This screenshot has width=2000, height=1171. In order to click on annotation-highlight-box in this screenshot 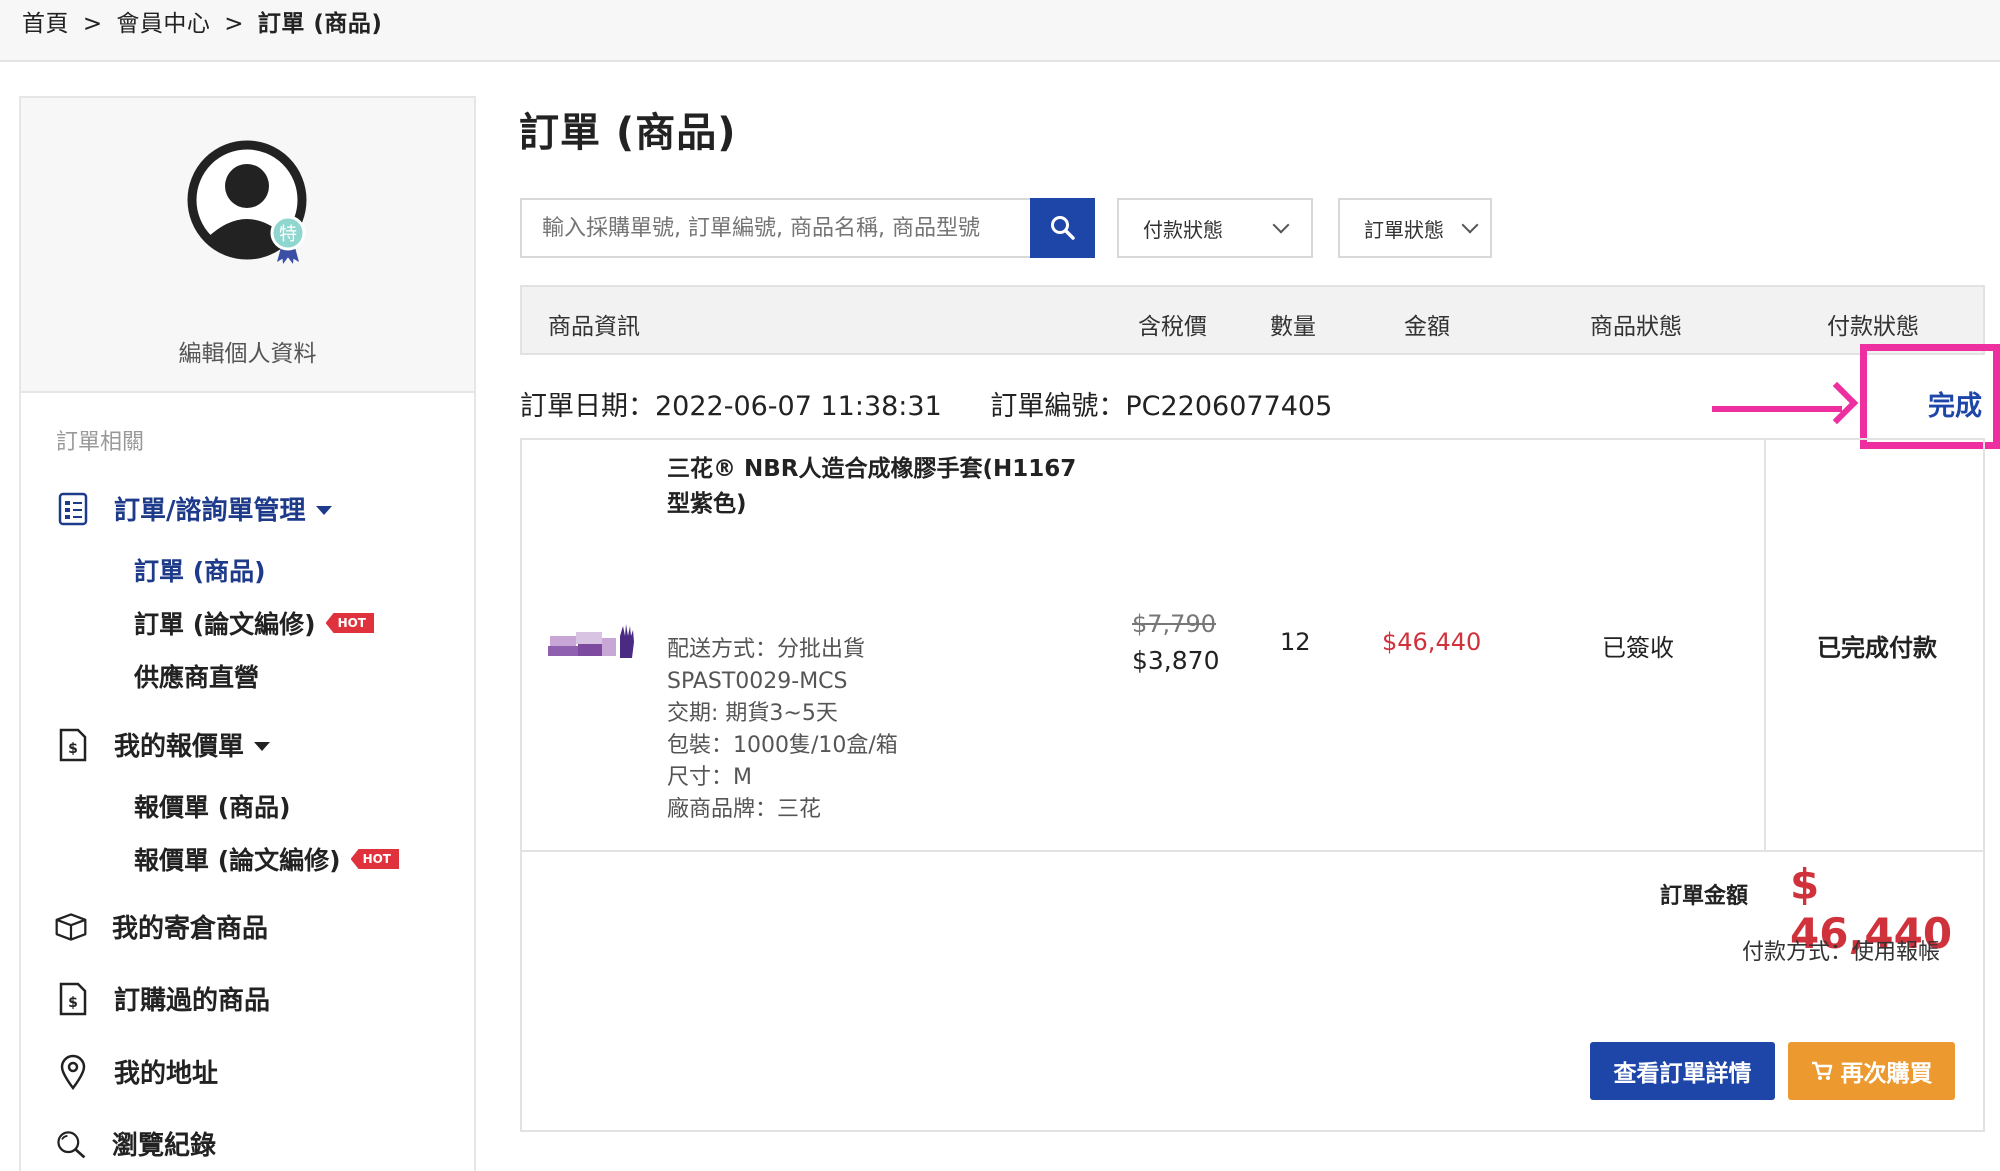, I will do `click(1930, 396)`.